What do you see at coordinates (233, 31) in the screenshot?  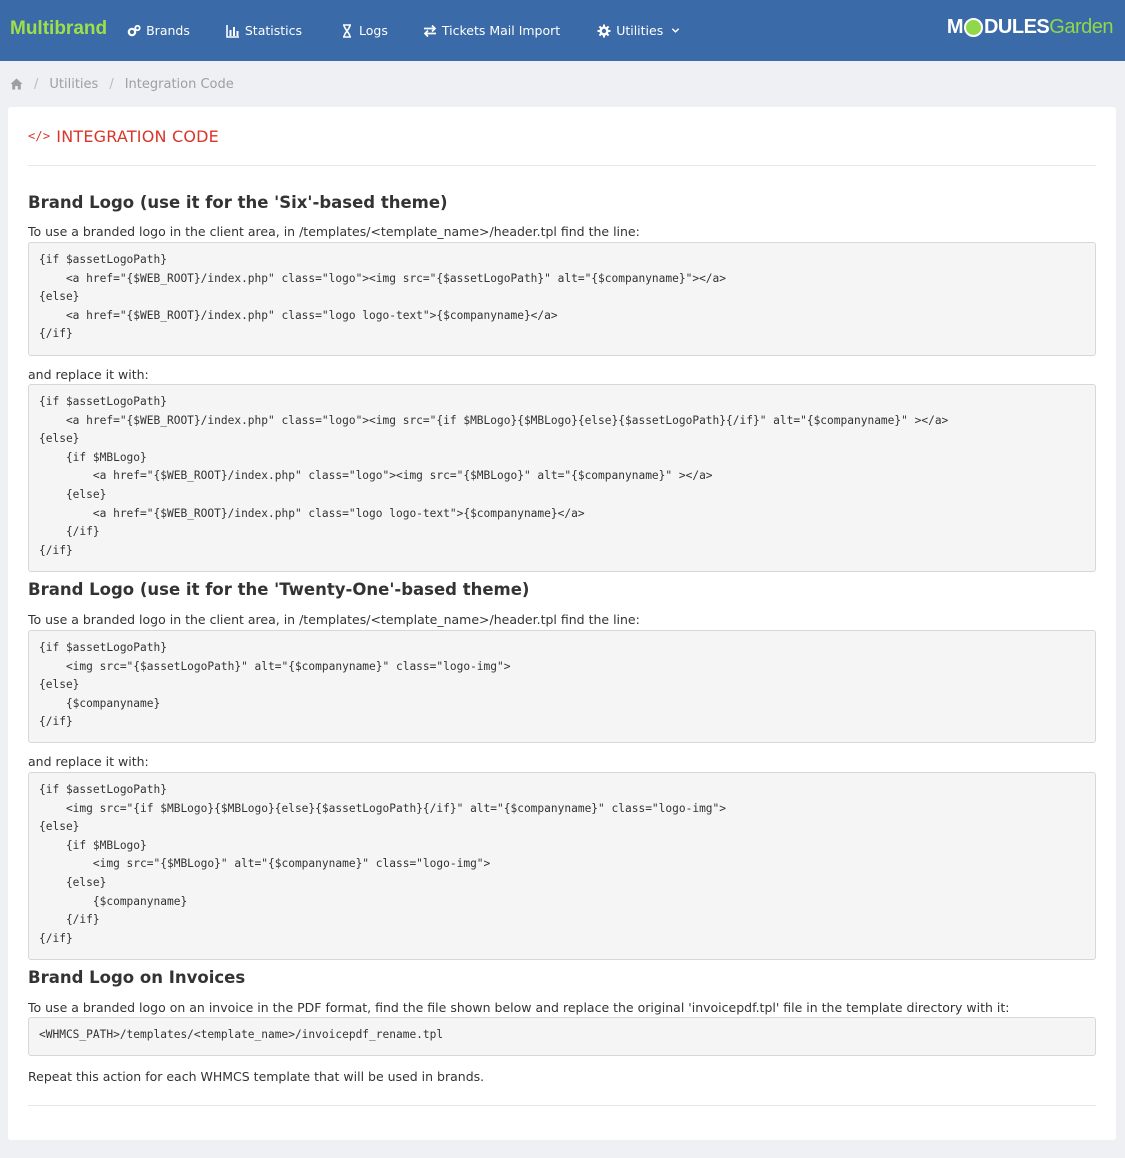 I see `bar-chart-icon` at bounding box center [233, 31].